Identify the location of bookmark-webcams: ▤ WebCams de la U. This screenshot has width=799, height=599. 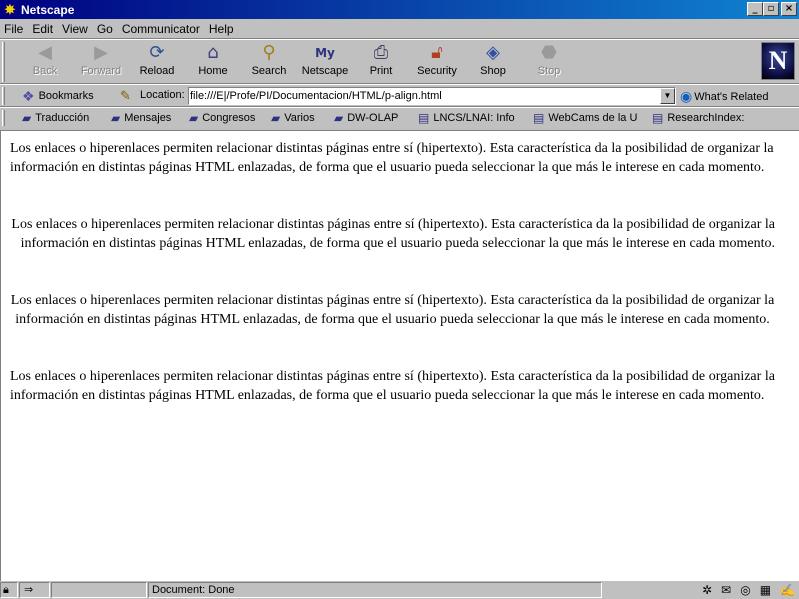
(585, 118).